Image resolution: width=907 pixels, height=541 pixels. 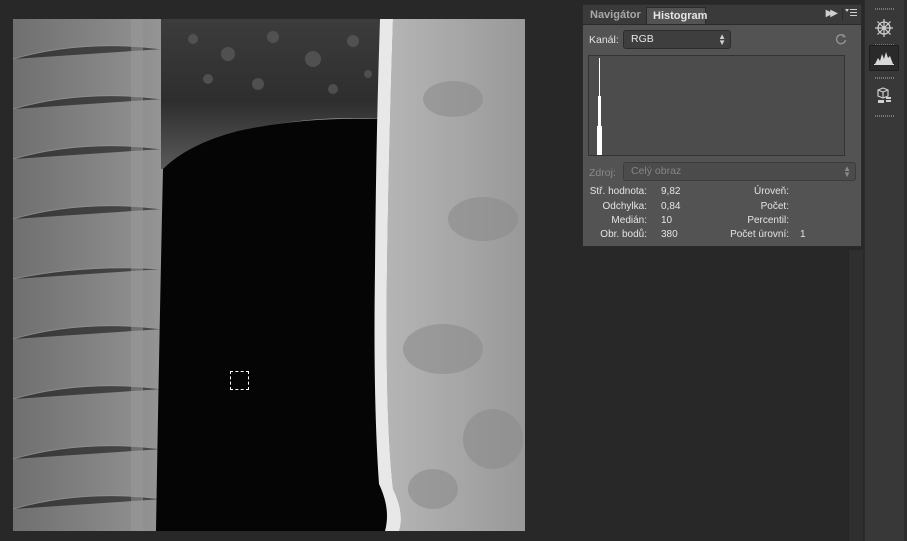 What do you see at coordinates (656, 171) in the screenshot?
I see `source-select-value: Celý obraz` at bounding box center [656, 171].